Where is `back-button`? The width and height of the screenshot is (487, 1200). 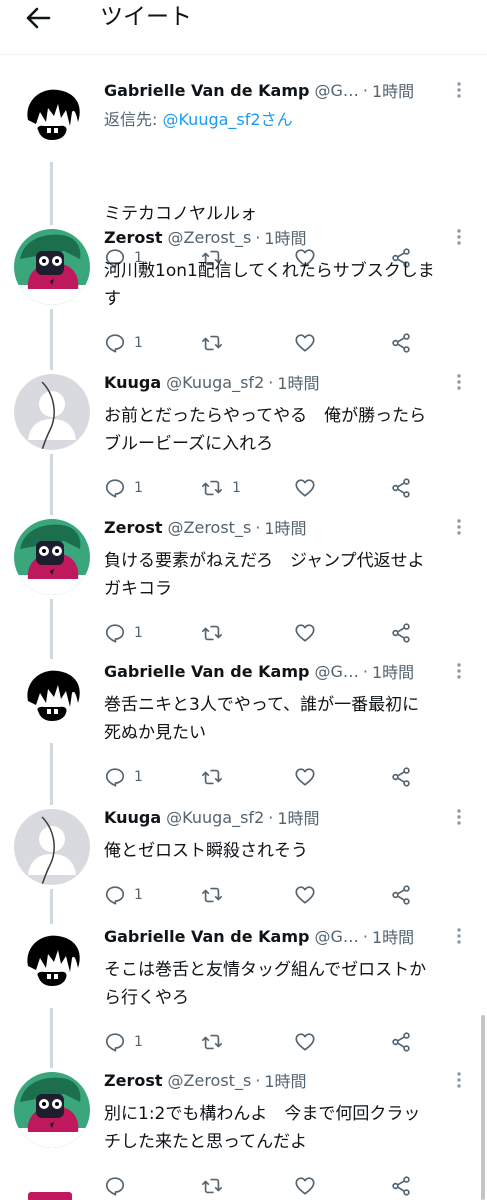
back-button is located at coordinates (38, 18).